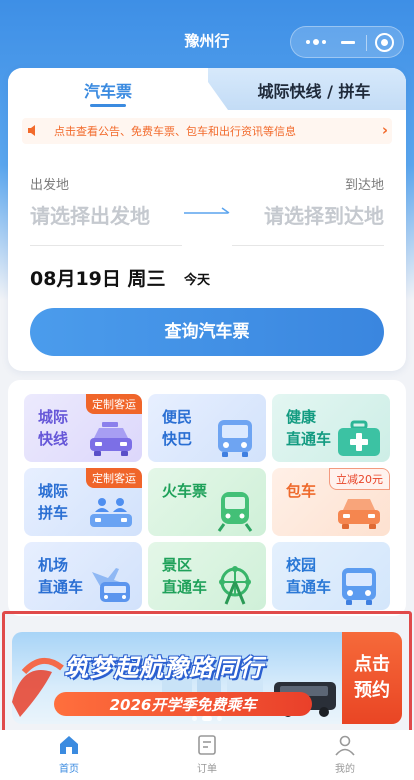 The height and width of the screenshot is (780, 414). I want to click on service-label: 包车, so click(301, 491).